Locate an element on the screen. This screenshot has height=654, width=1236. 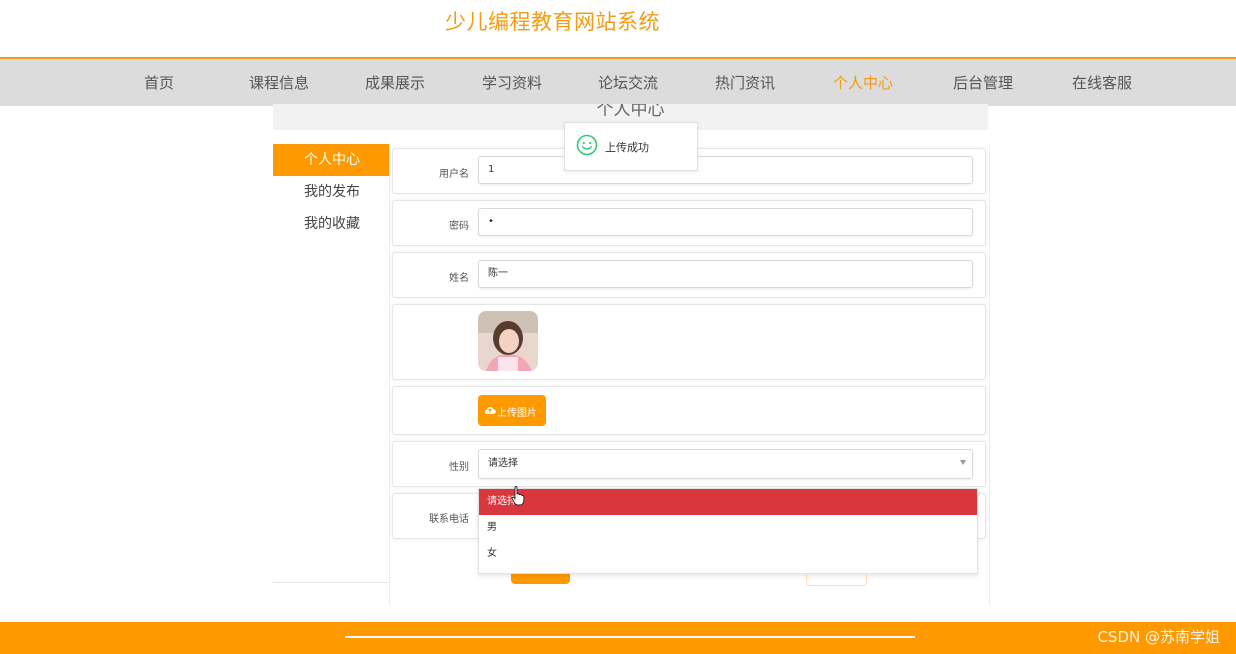
gender-select: 请选择 is located at coordinates (725, 464).